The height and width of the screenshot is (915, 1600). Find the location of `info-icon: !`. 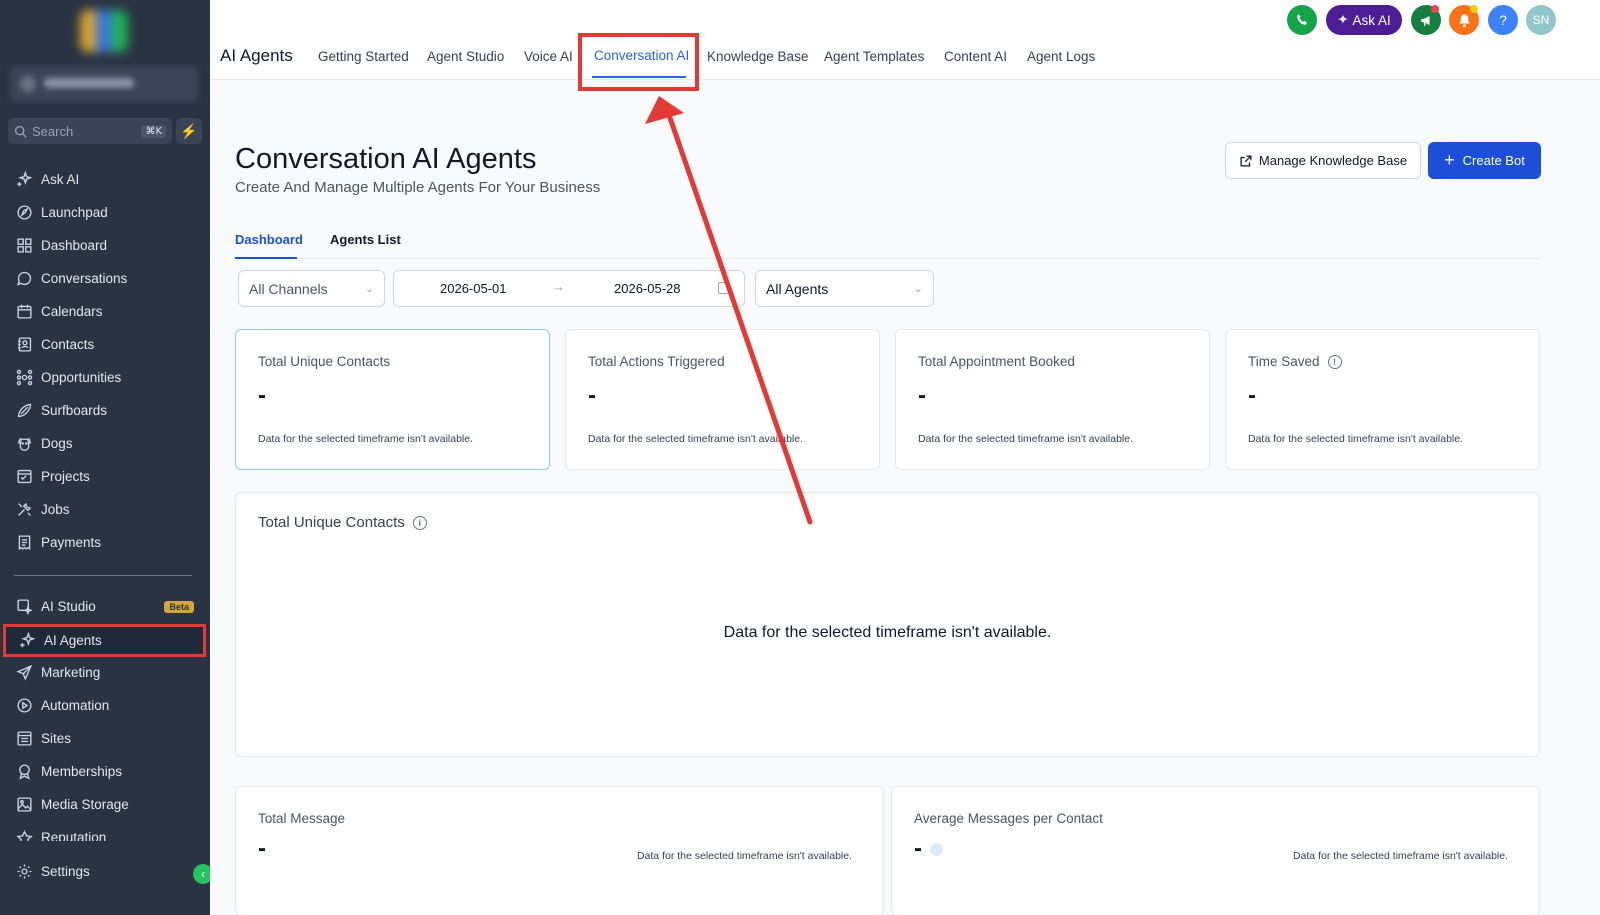

info-icon: ! is located at coordinates (1334, 361).